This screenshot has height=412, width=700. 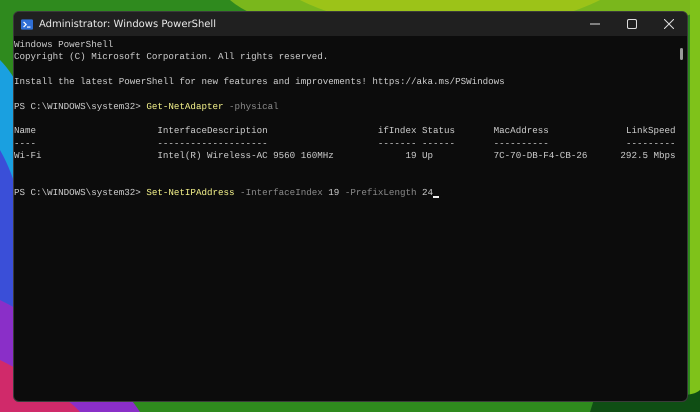 I want to click on column-header: Status, so click(x=439, y=130).